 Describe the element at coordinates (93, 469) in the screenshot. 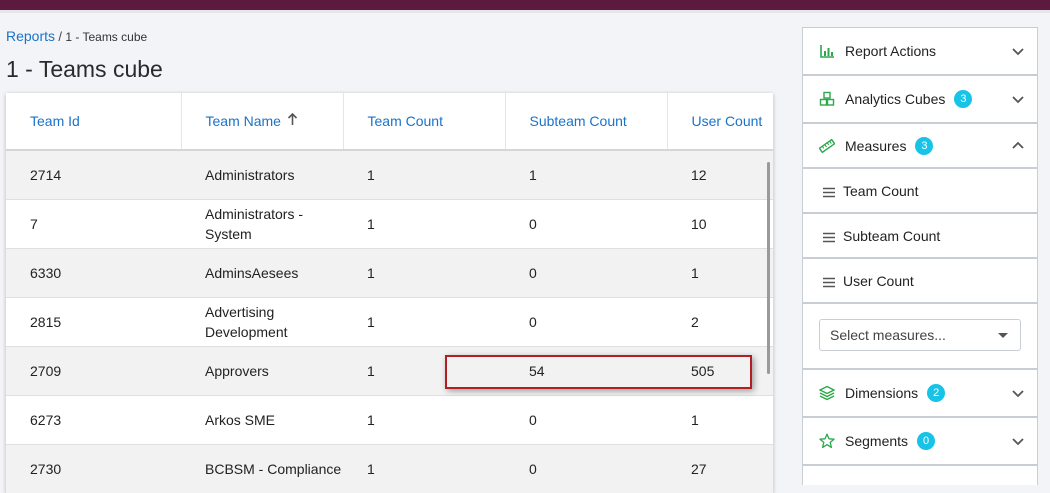

I see `cell-team-id: 2730` at that location.